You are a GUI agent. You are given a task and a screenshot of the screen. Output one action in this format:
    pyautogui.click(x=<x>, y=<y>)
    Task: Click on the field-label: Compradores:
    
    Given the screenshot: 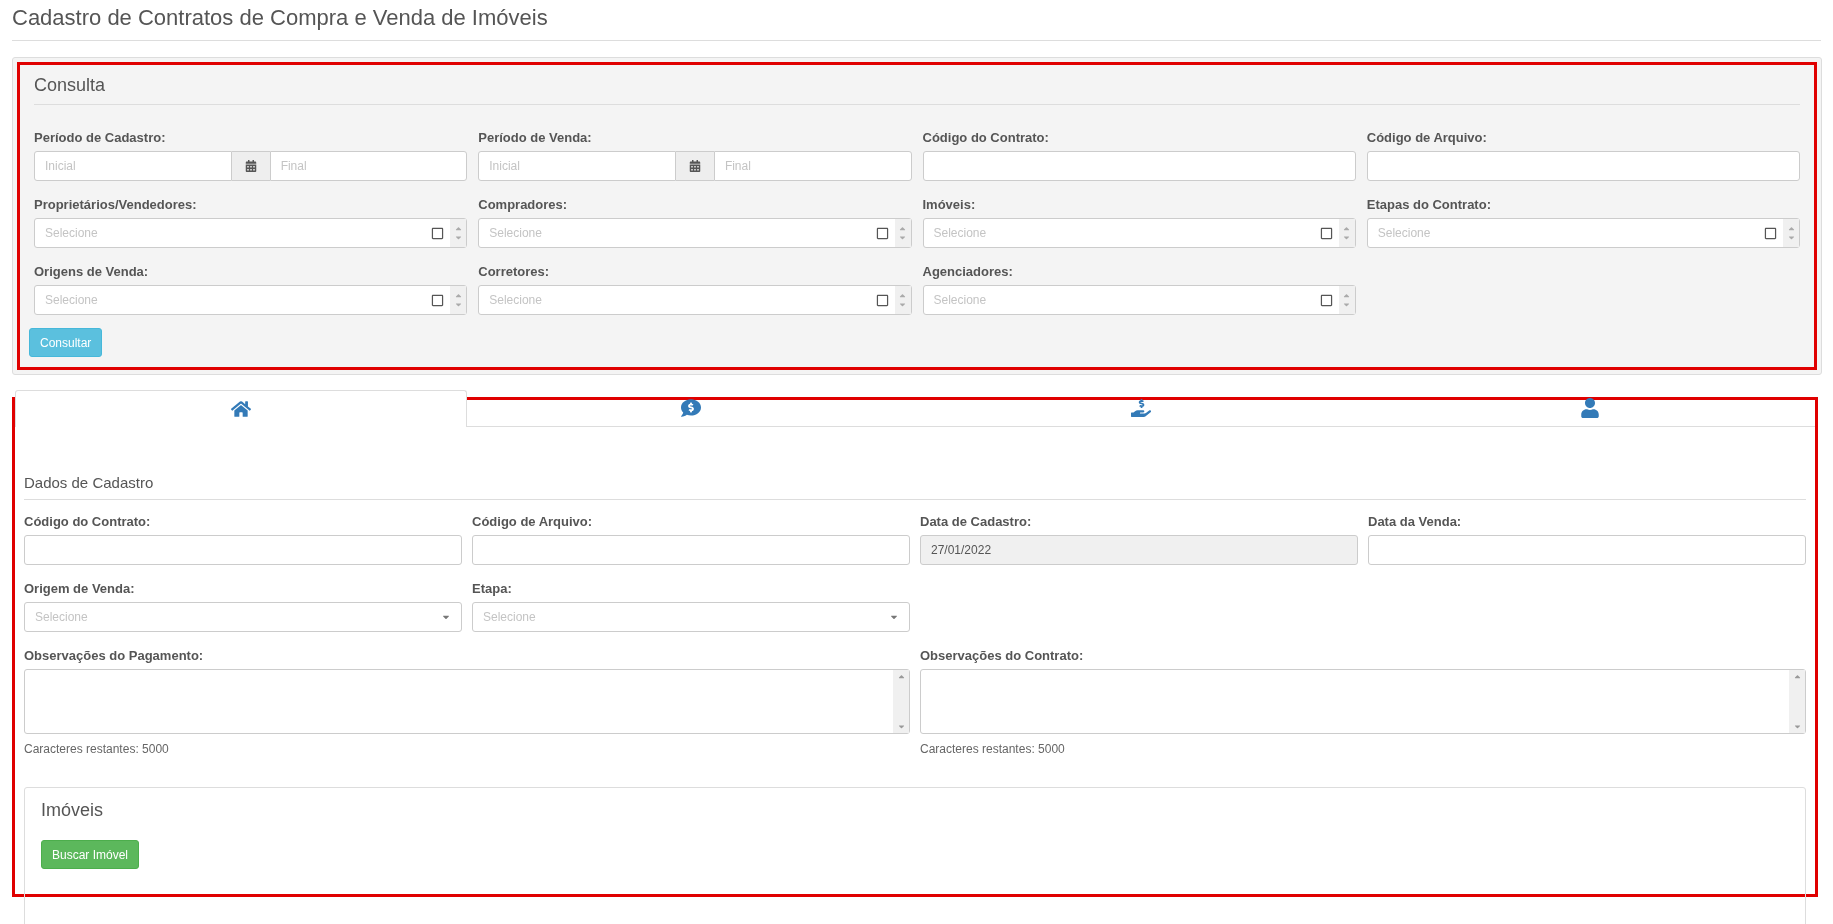 What is the action you would take?
    pyautogui.click(x=523, y=205)
    